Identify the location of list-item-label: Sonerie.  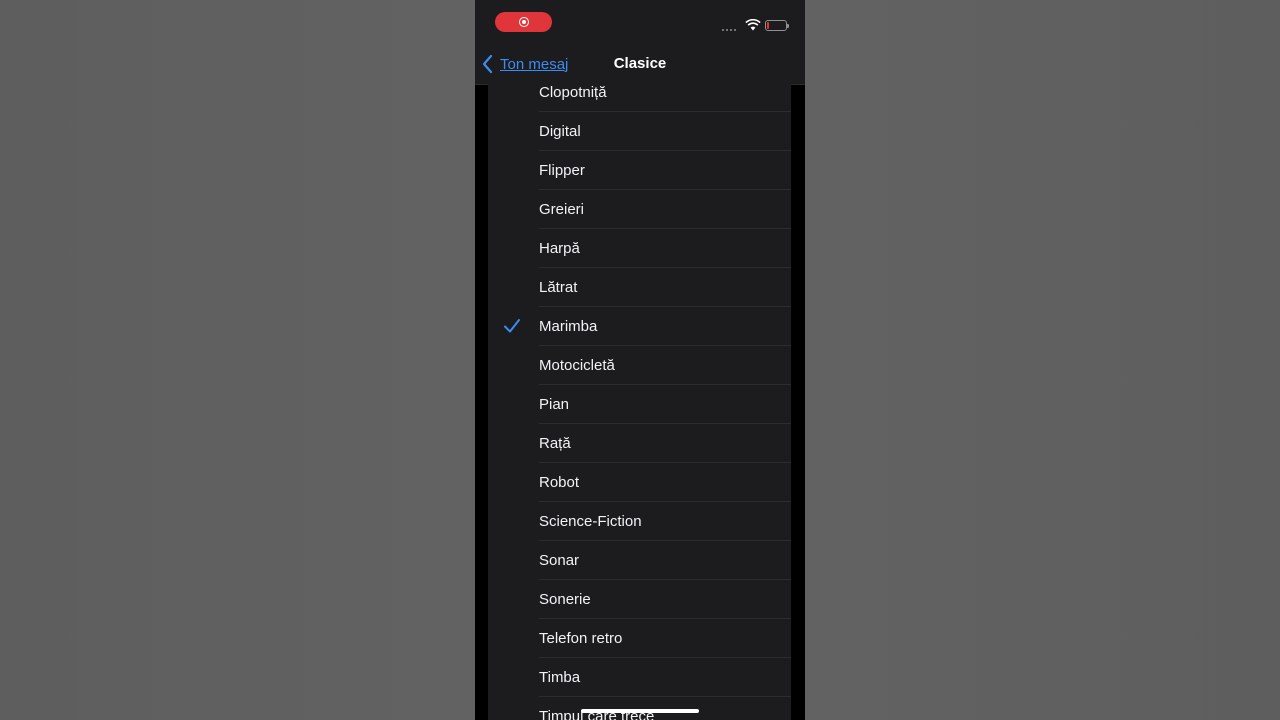
(565, 599).